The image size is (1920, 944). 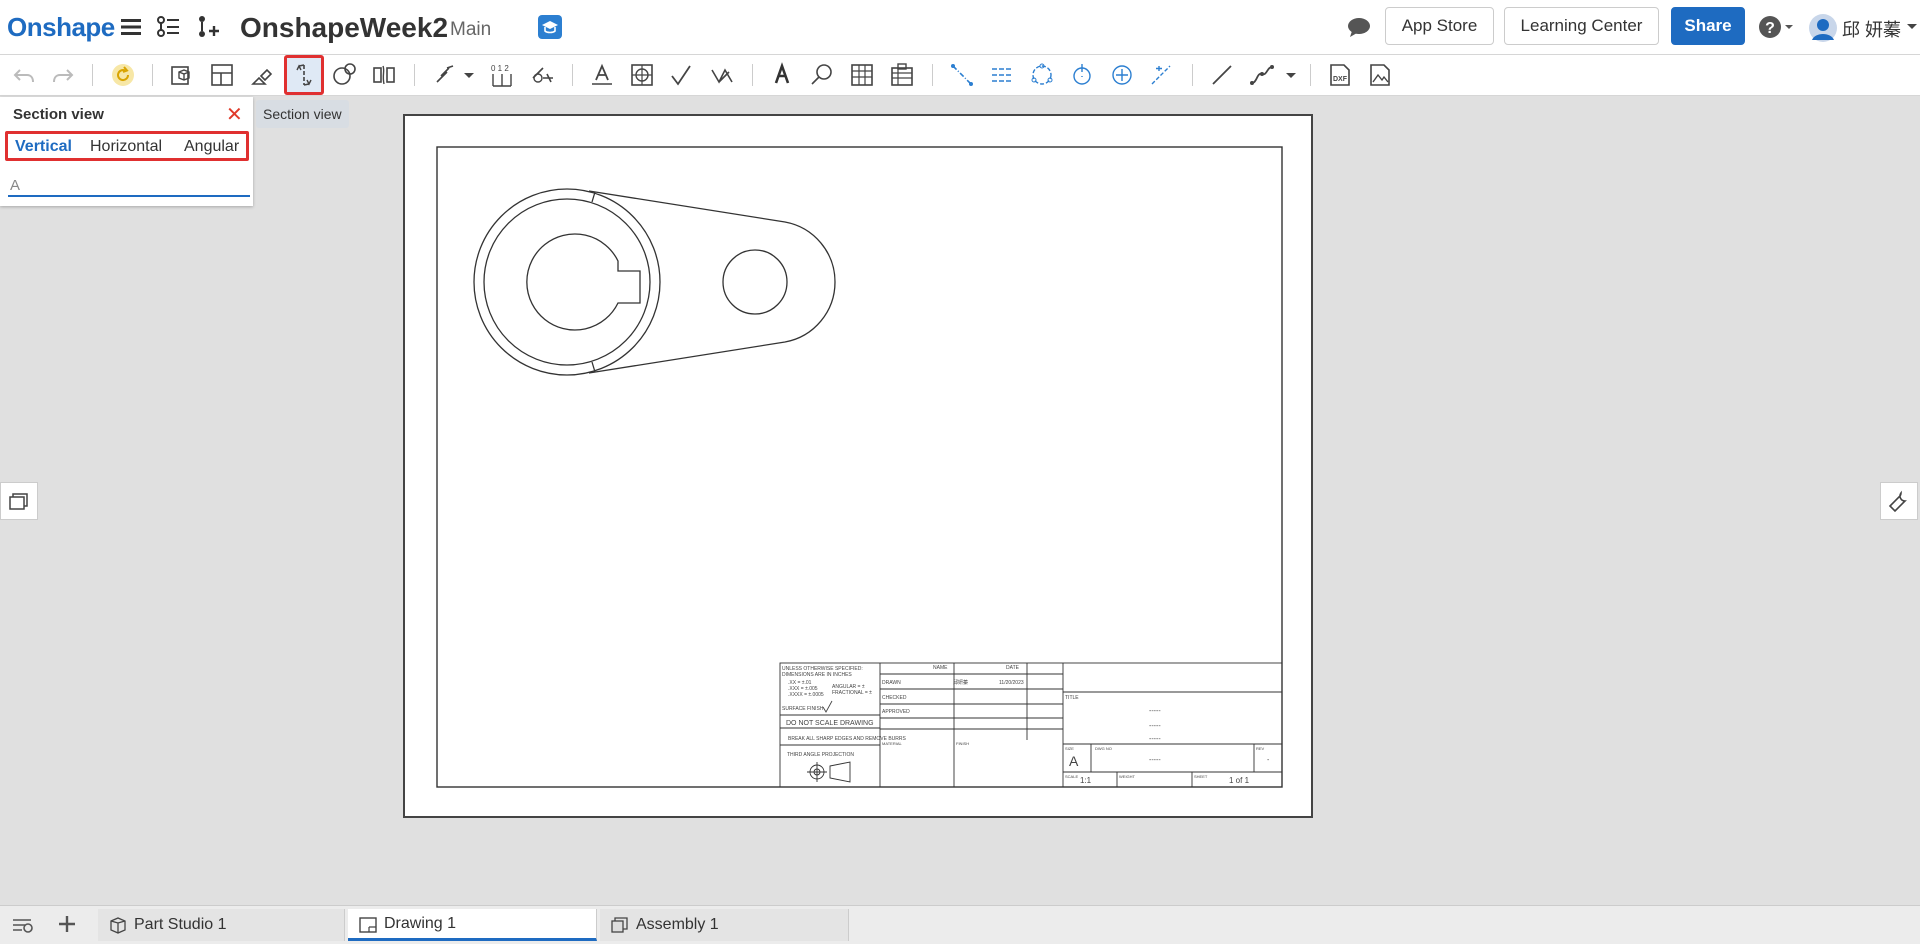 I want to click on table-icon, so click(x=862, y=75).